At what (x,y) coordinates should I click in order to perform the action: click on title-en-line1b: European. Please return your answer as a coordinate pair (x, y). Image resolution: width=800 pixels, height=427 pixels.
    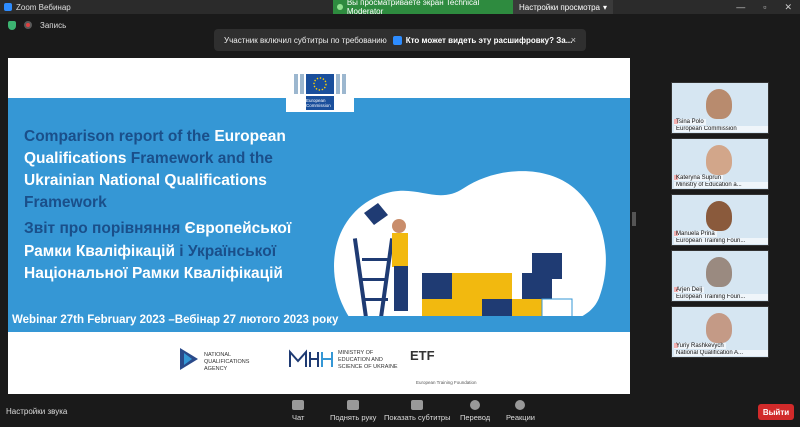
    Looking at the image, I should click on (250, 136).